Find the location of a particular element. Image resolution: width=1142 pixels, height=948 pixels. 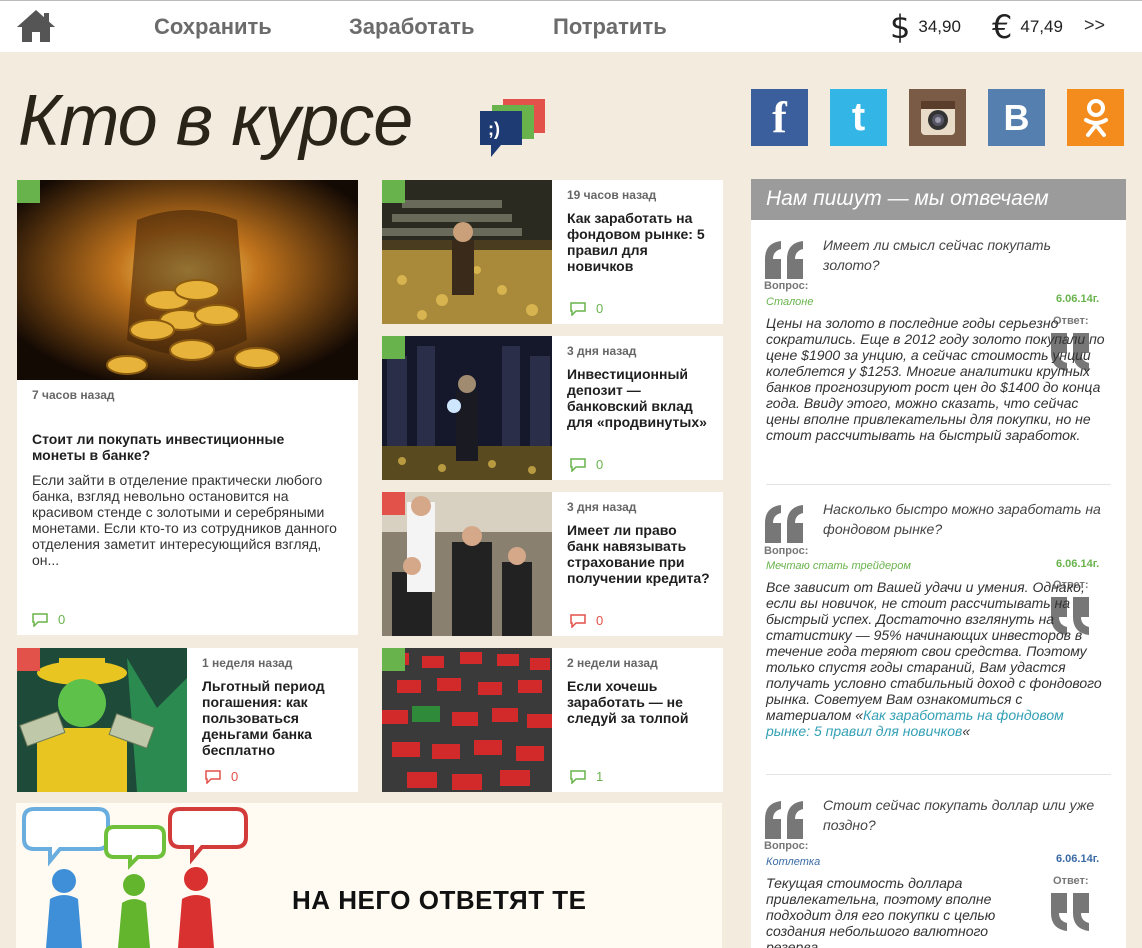

vk-icon: B is located at coordinates (1016, 117).